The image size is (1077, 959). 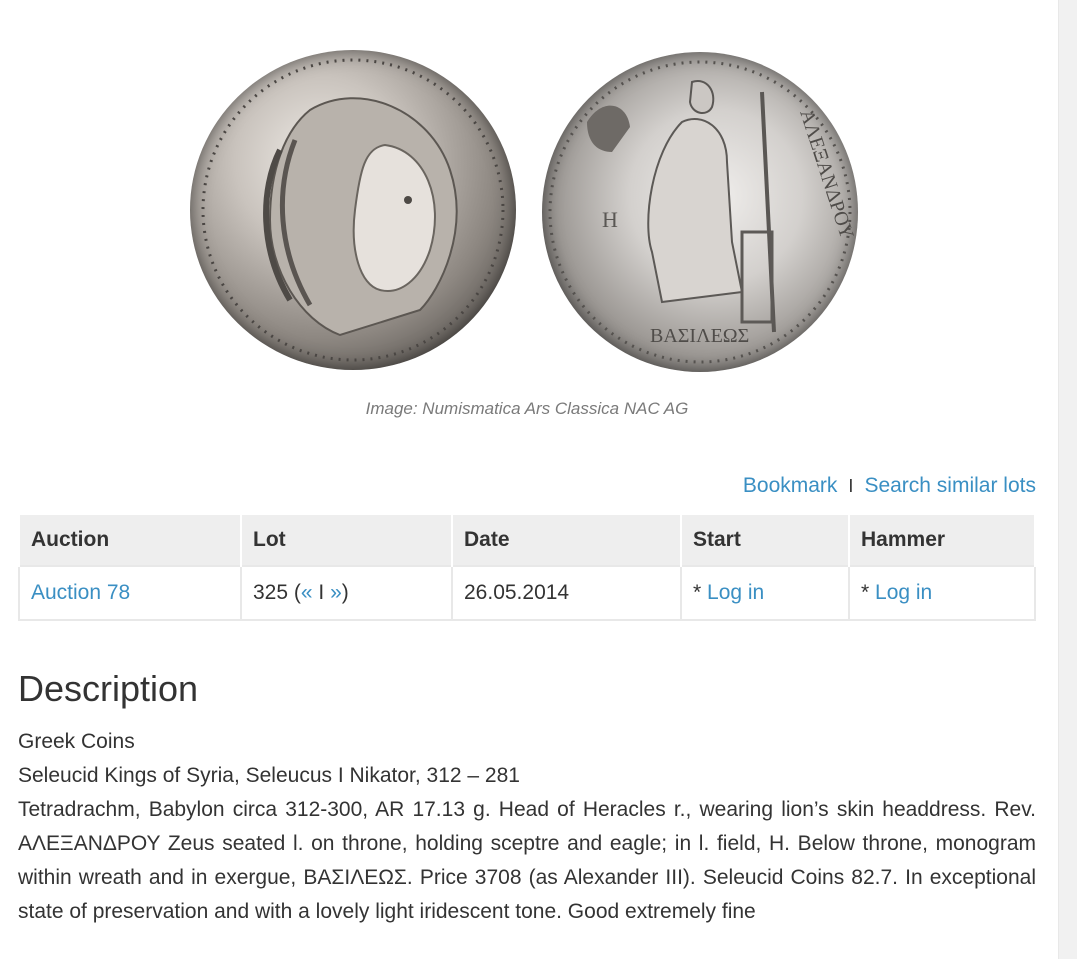 What do you see at coordinates (942, 540) in the screenshot?
I see `header-hammer: Hammer` at bounding box center [942, 540].